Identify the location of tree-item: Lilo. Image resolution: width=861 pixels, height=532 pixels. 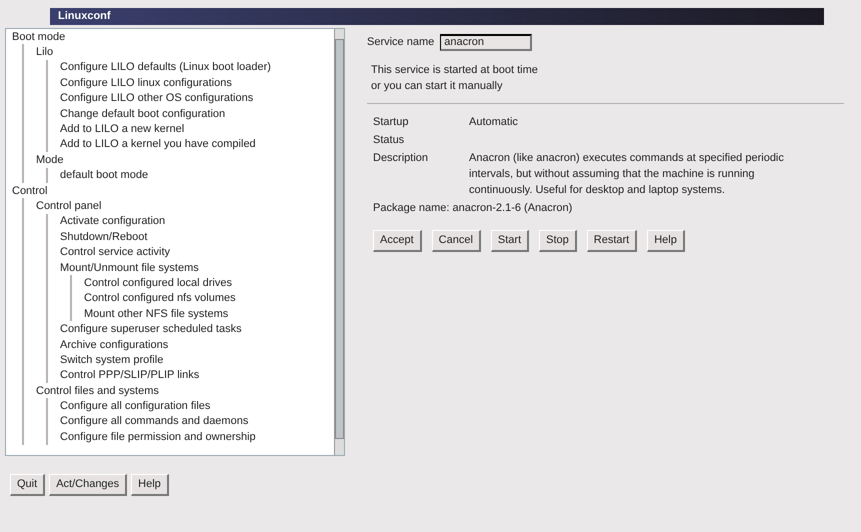
(45, 52).